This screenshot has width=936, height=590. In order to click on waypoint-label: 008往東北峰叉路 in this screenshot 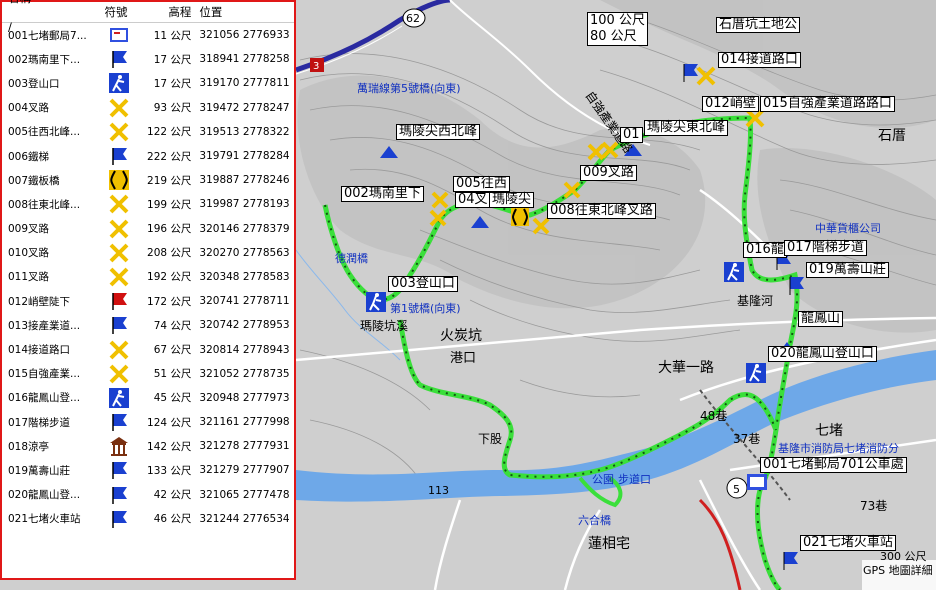, I will do `click(601, 211)`.